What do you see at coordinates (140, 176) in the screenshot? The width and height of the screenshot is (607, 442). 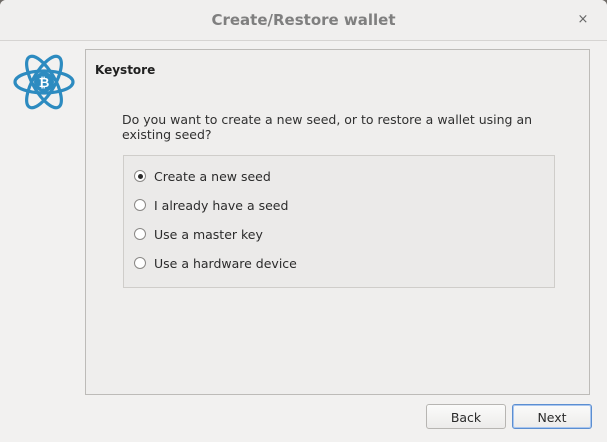 I see `radio-button-checked` at bounding box center [140, 176].